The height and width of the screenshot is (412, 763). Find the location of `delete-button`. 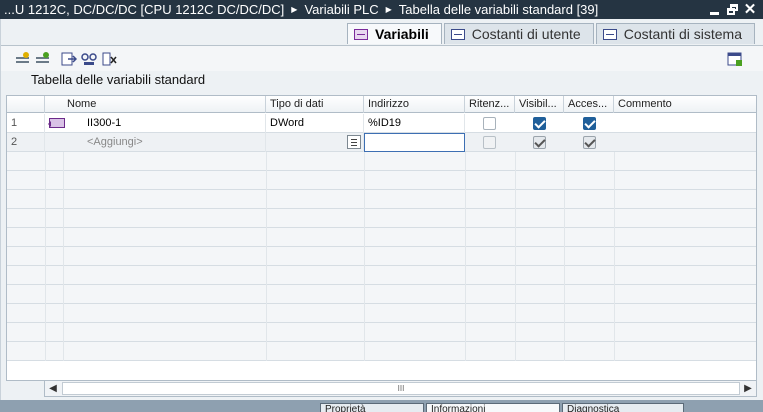

delete-button is located at coordinates (109, 59).